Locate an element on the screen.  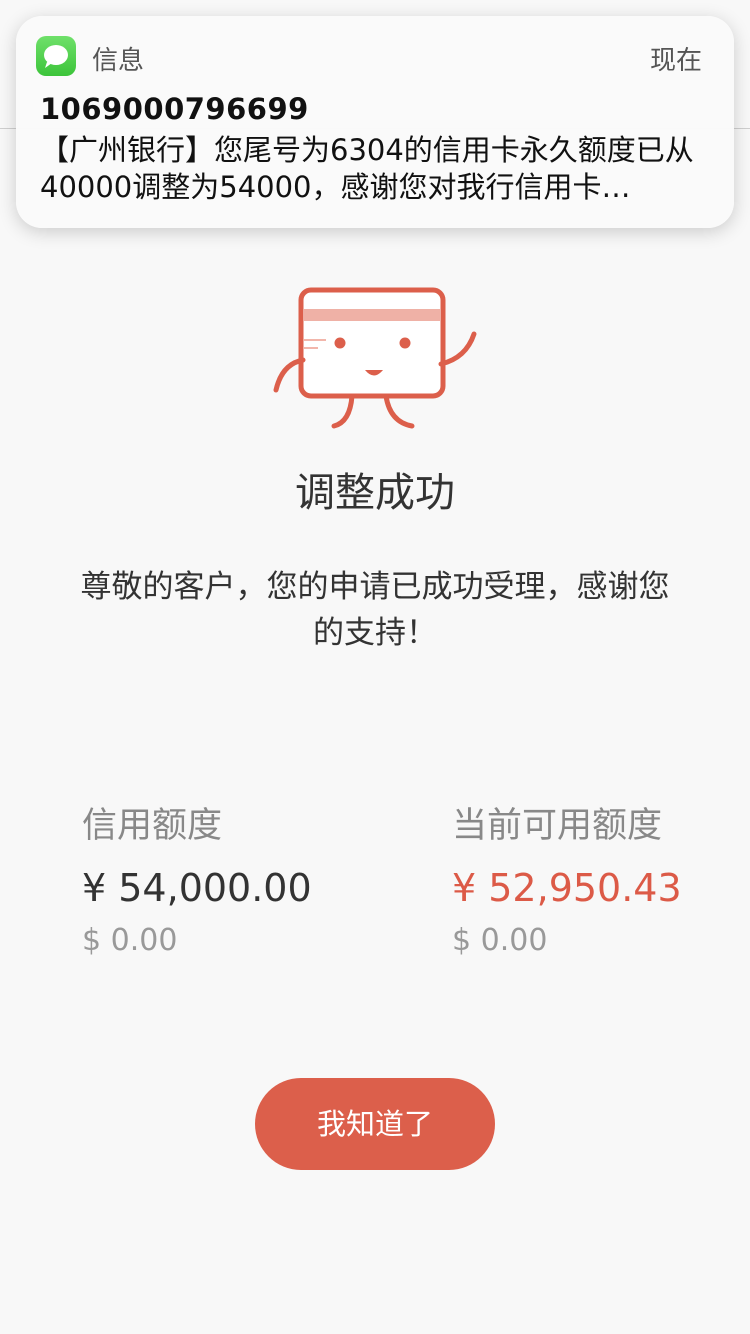
credit-limit-section: 信用额度 ¥ 54,000.00 $ 0.00 is located at coordinates (197, 882).